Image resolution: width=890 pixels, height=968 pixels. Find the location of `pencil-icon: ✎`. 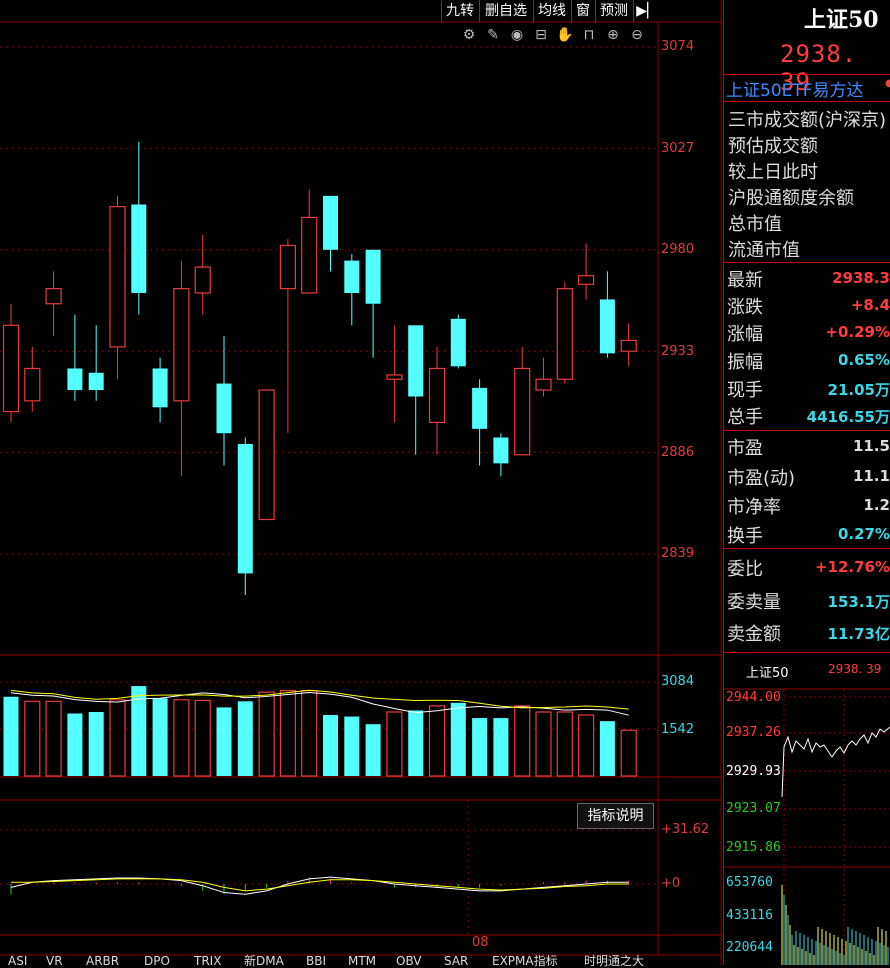

pencil-icon: ✎ is located at coordinates (493, 35).